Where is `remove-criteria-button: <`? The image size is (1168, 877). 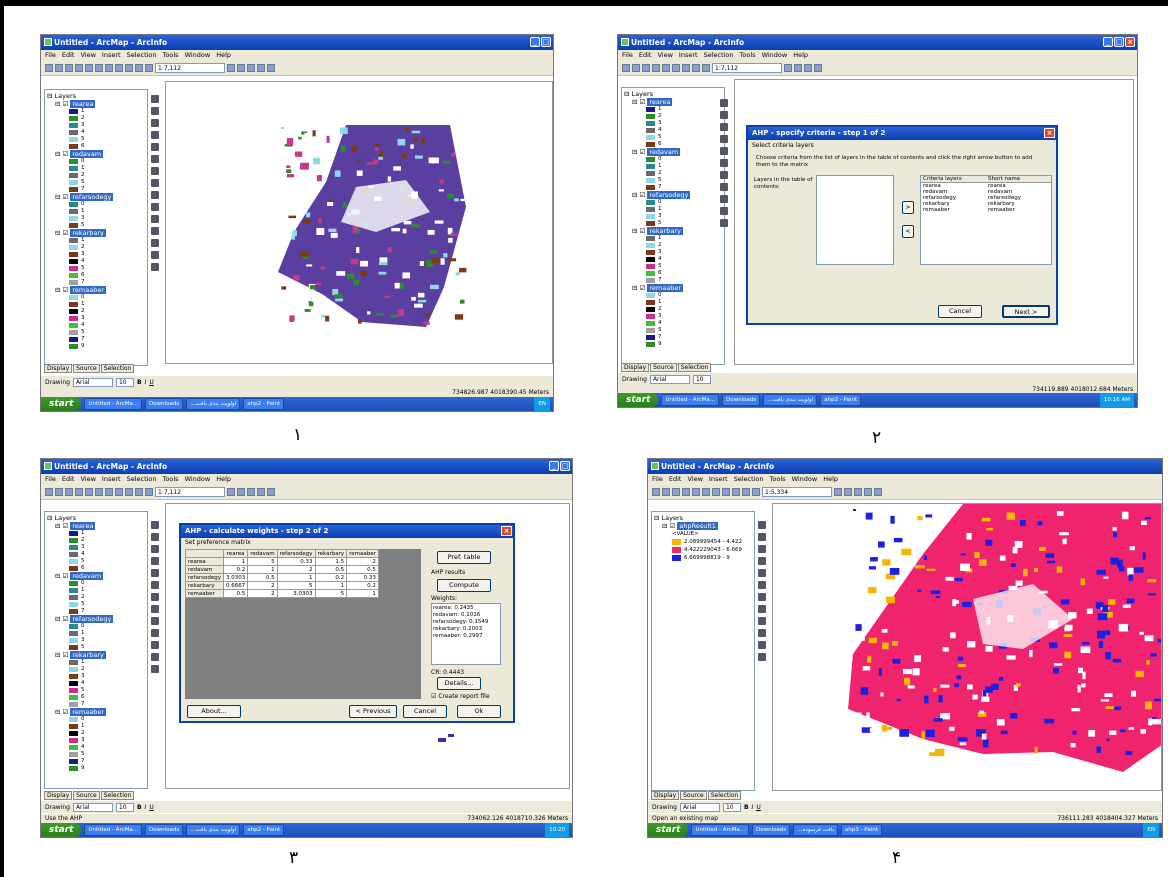 remove-criteria-button: < is located at coordinates (908, 231).